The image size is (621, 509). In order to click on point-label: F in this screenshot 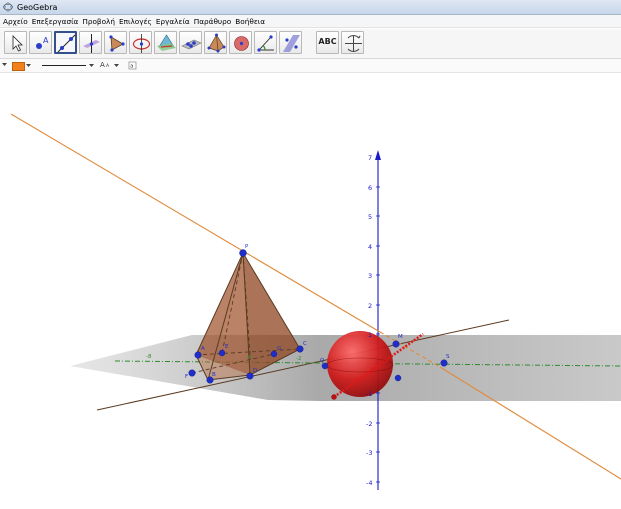, I will do `click(186, 377)`.